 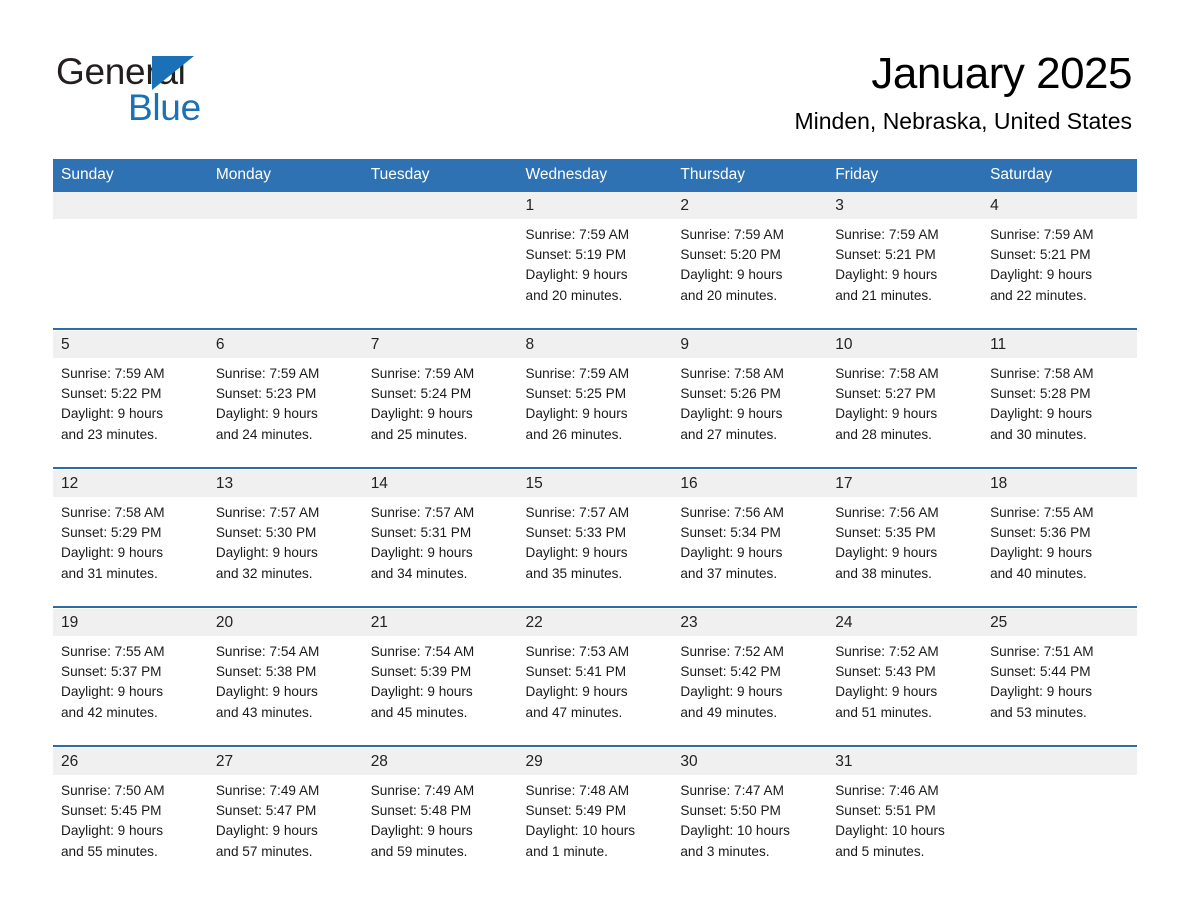 I want to click on weekday-header-wednesday: Wednesday, so click(x=595, y=175).